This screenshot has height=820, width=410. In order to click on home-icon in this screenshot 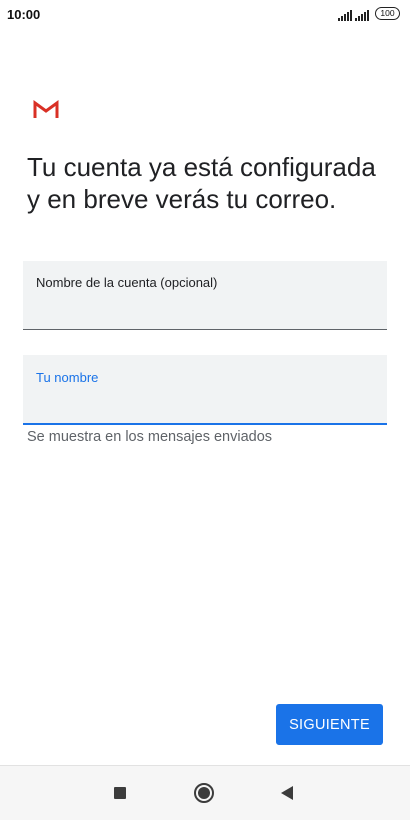, I will do `click(204, 793)`.